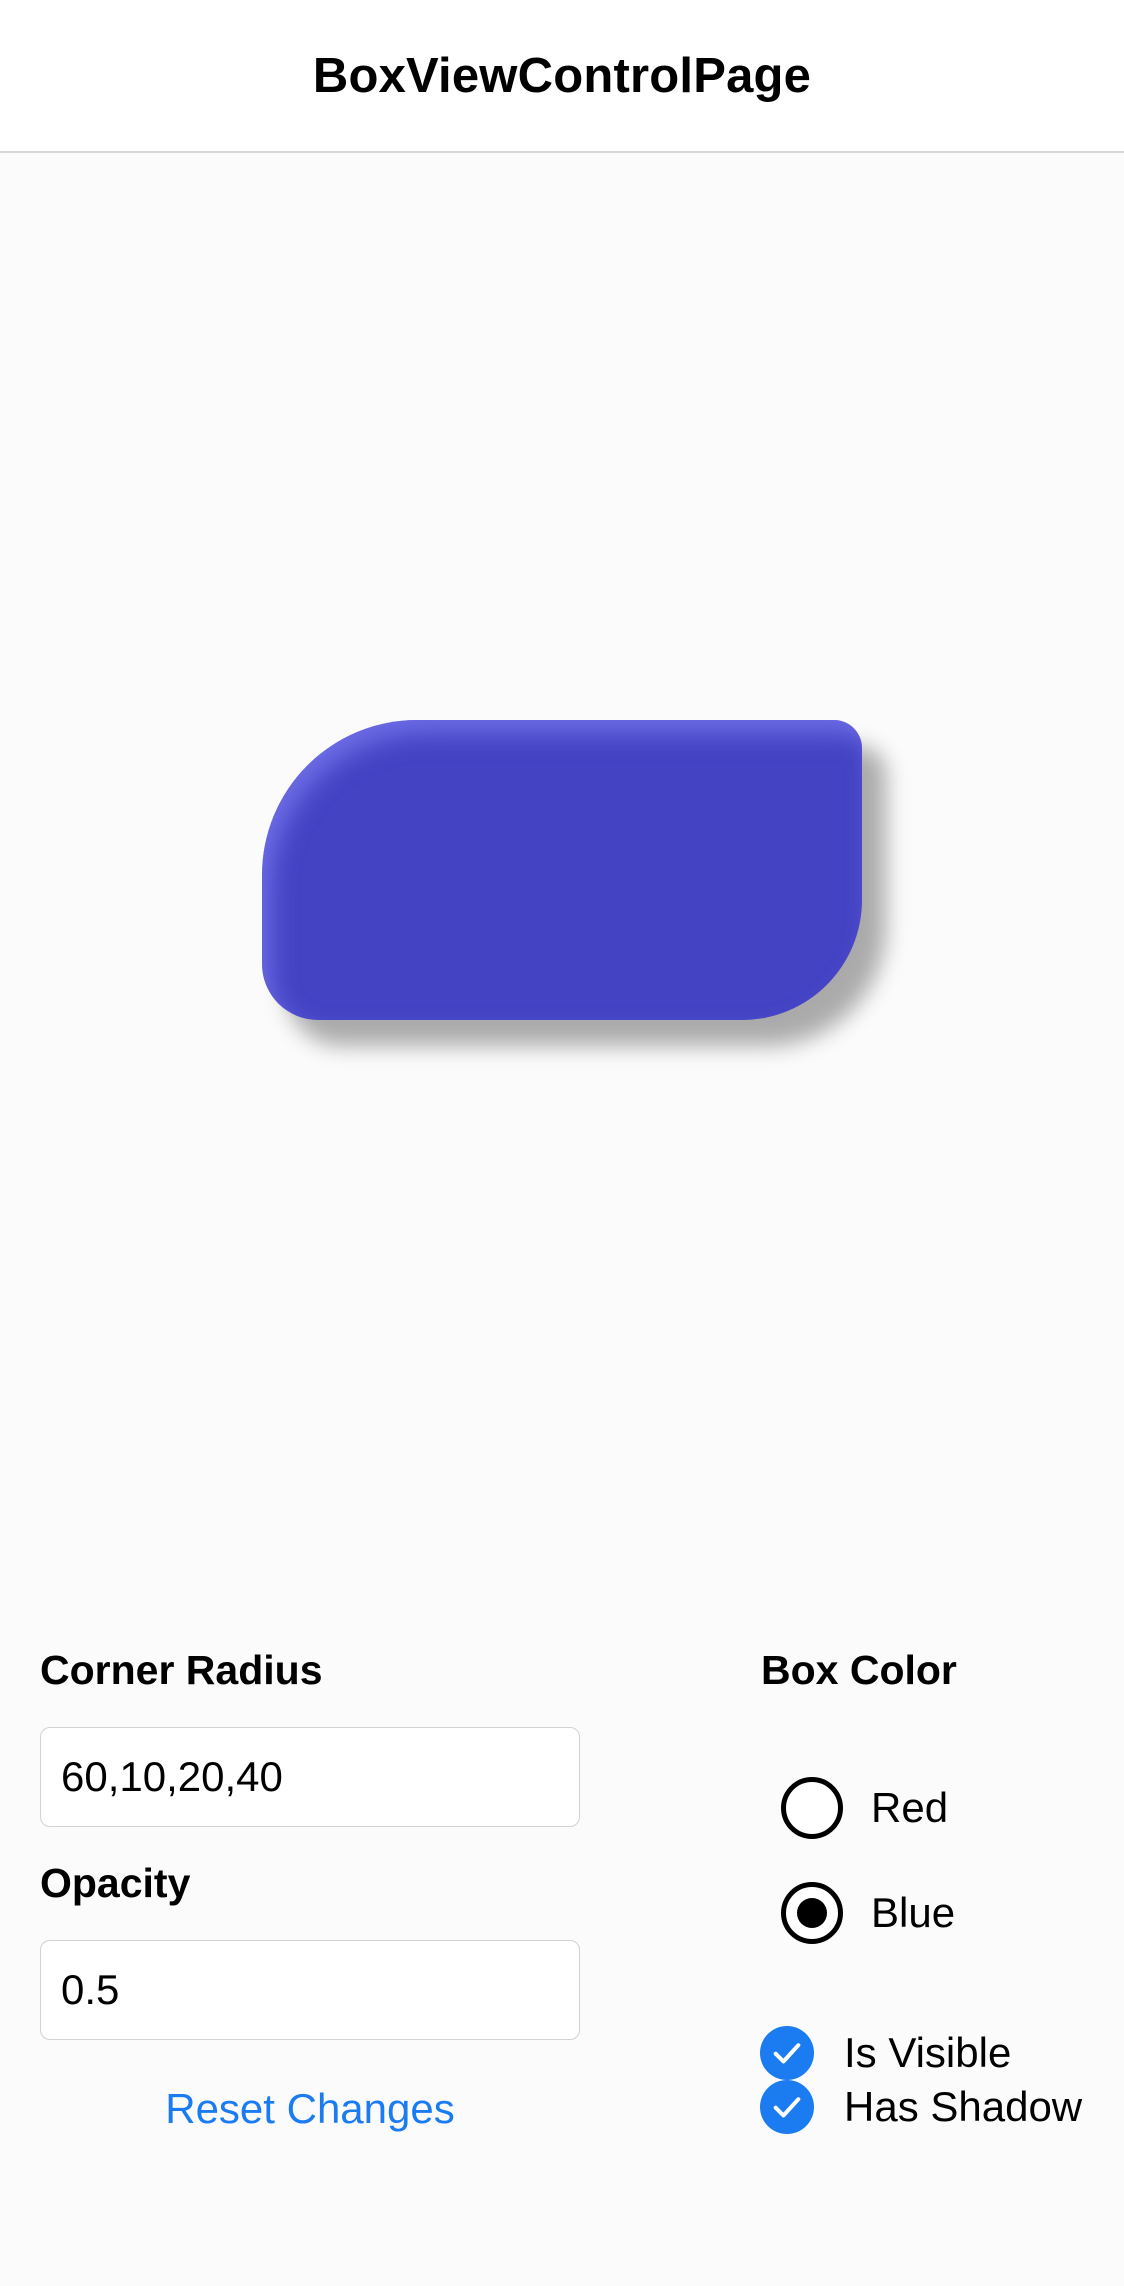 This screenshot has width=1124, height=2286. Describe the element at coordinates (181, 1670) in the screenshot. I see `corner-radius-label: Corner Radius` at that location.